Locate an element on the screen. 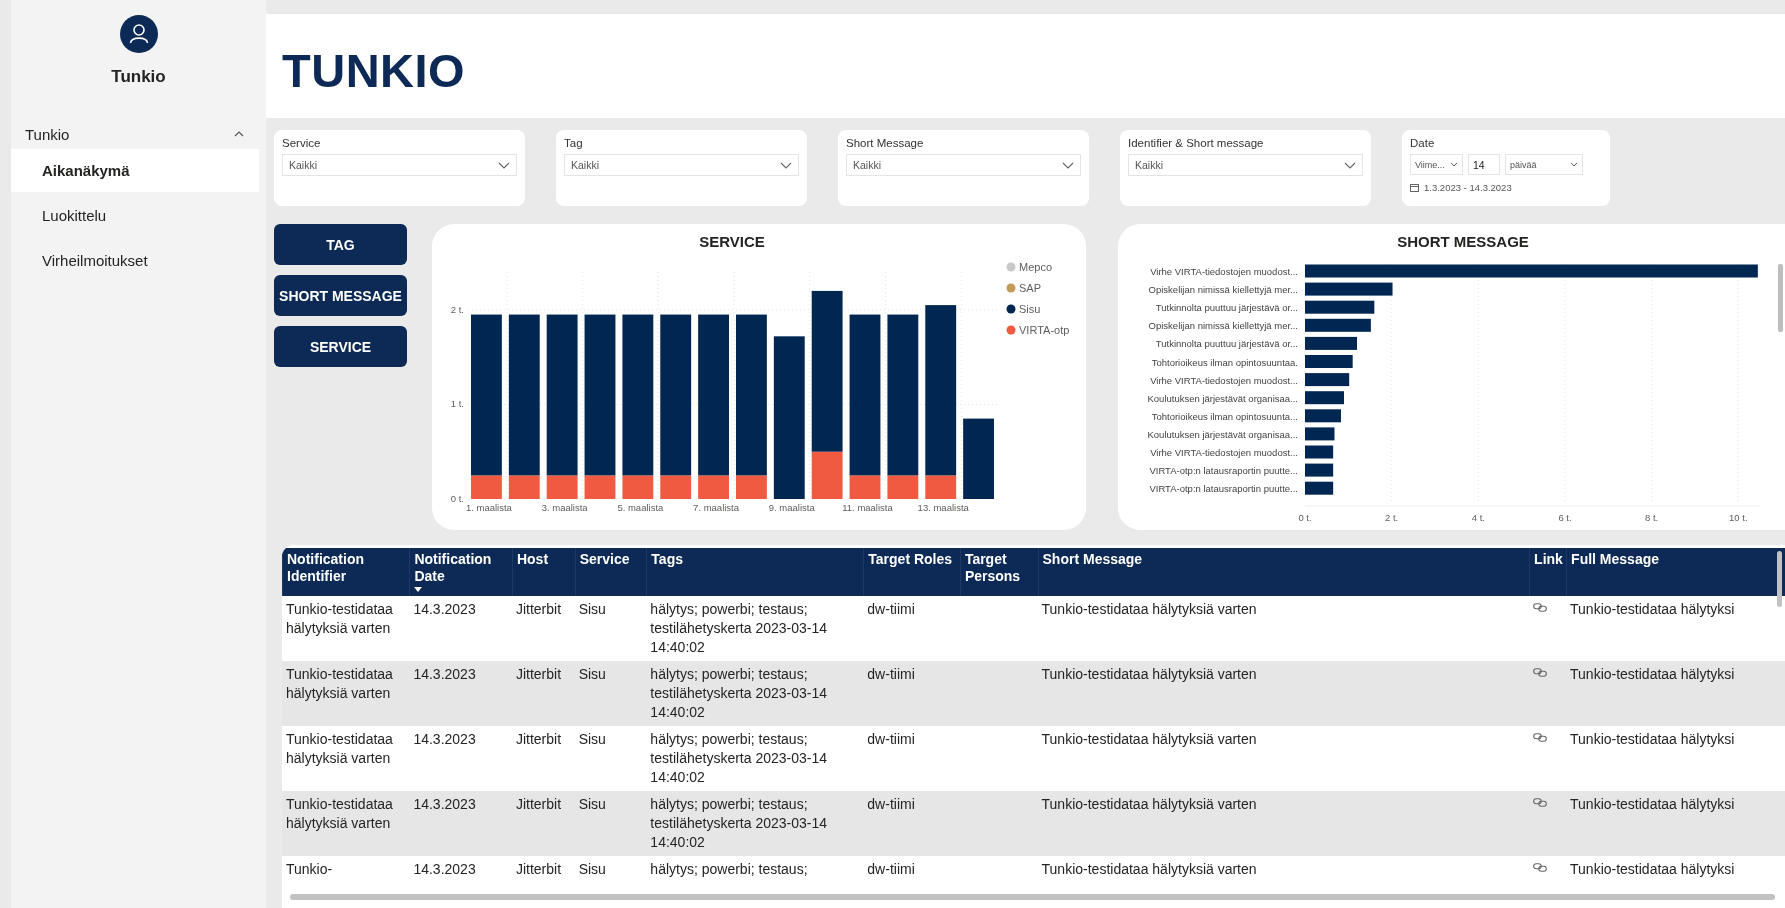 The height and width of the screenshot is (908, 1785). column-header: Notification Identifier is located at coordinates (346, 572).